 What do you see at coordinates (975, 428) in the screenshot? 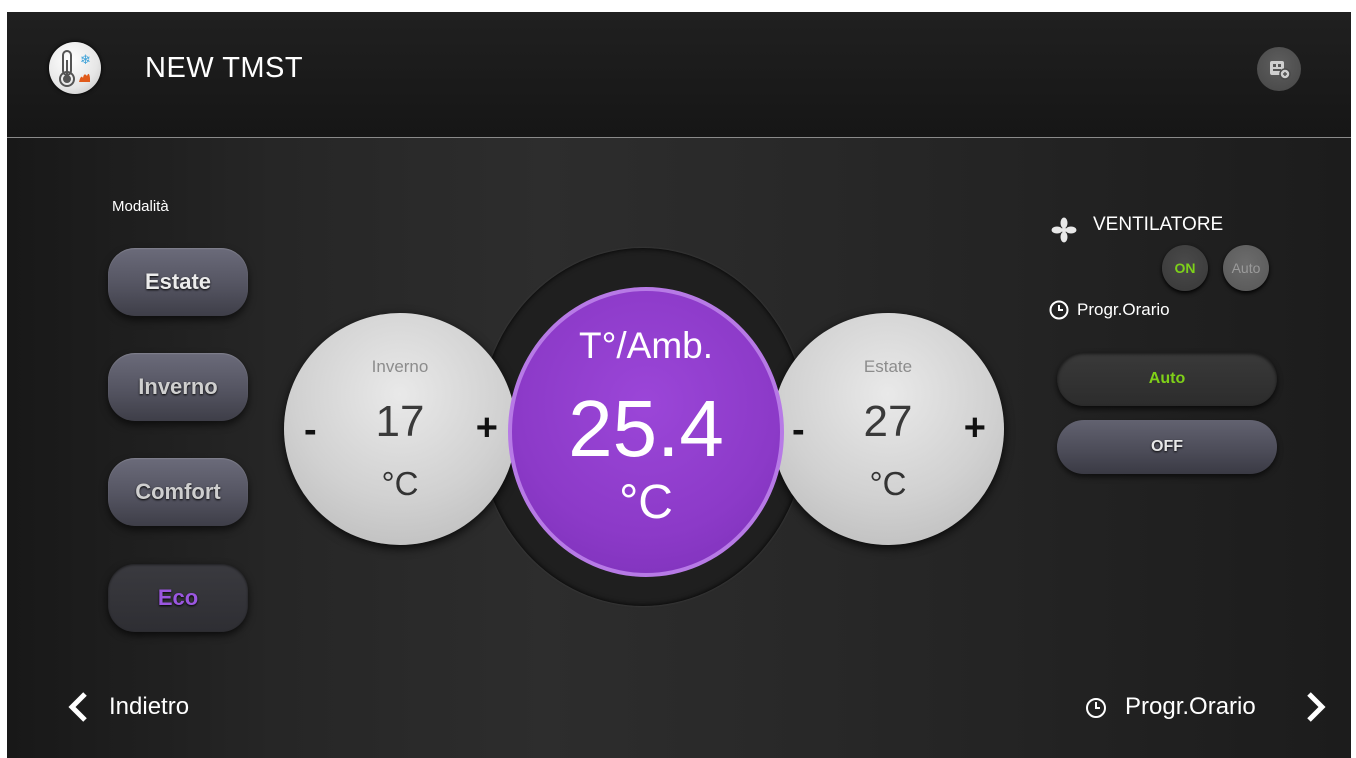
I see `summer-increase-button: +` at bounding box center [975, 428].